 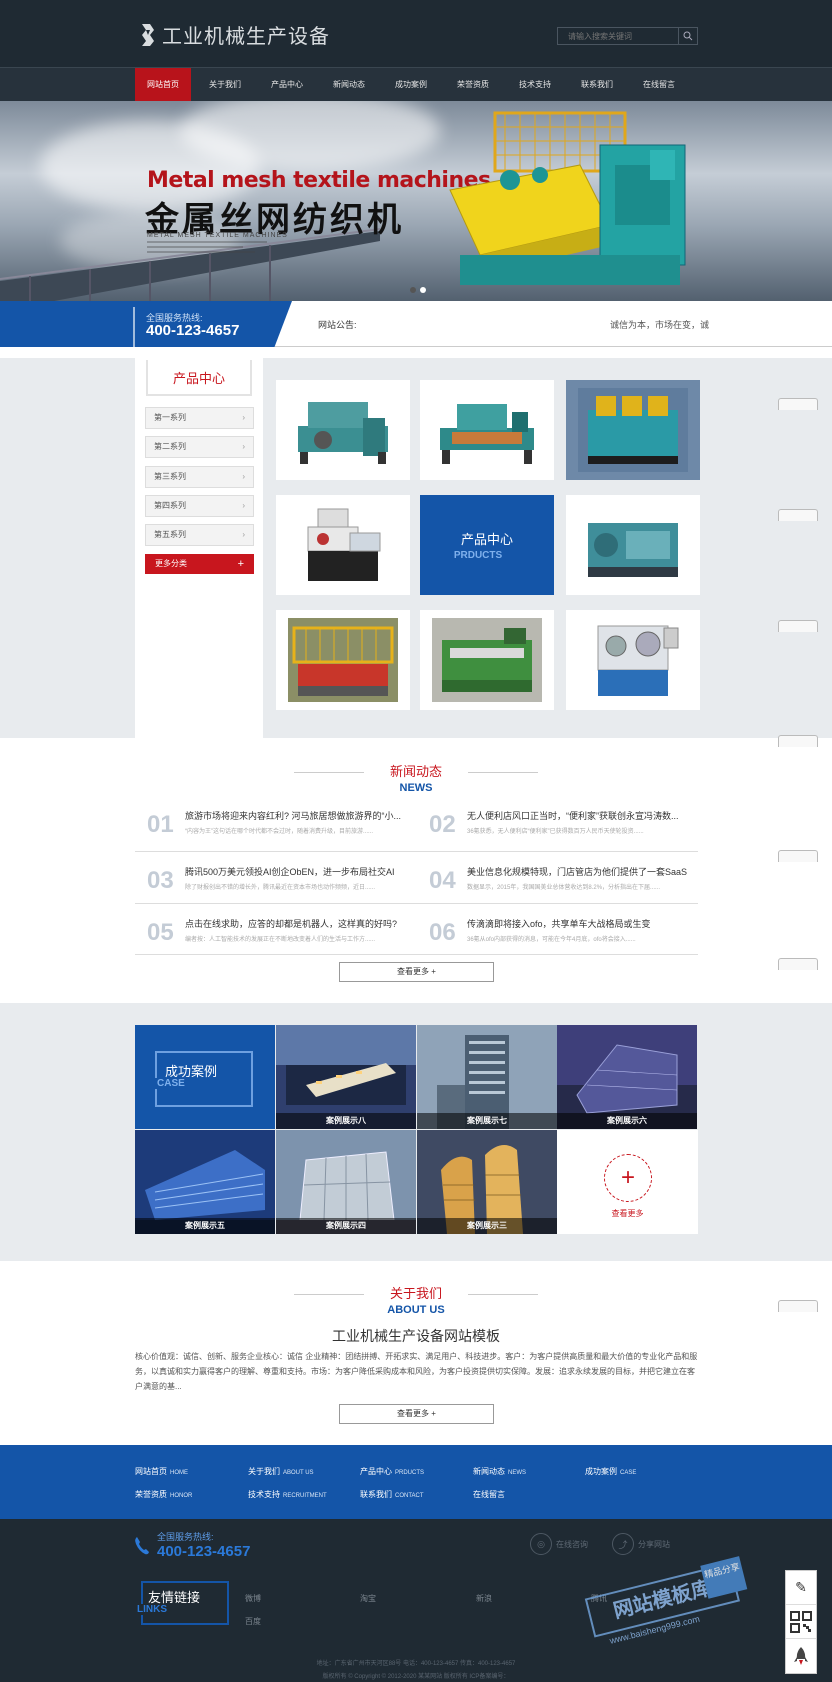 What do you see at coordinates (416, 33) in the screenshot?
I see `header: 工业机械生产设备` at bounding box center [416, 33].